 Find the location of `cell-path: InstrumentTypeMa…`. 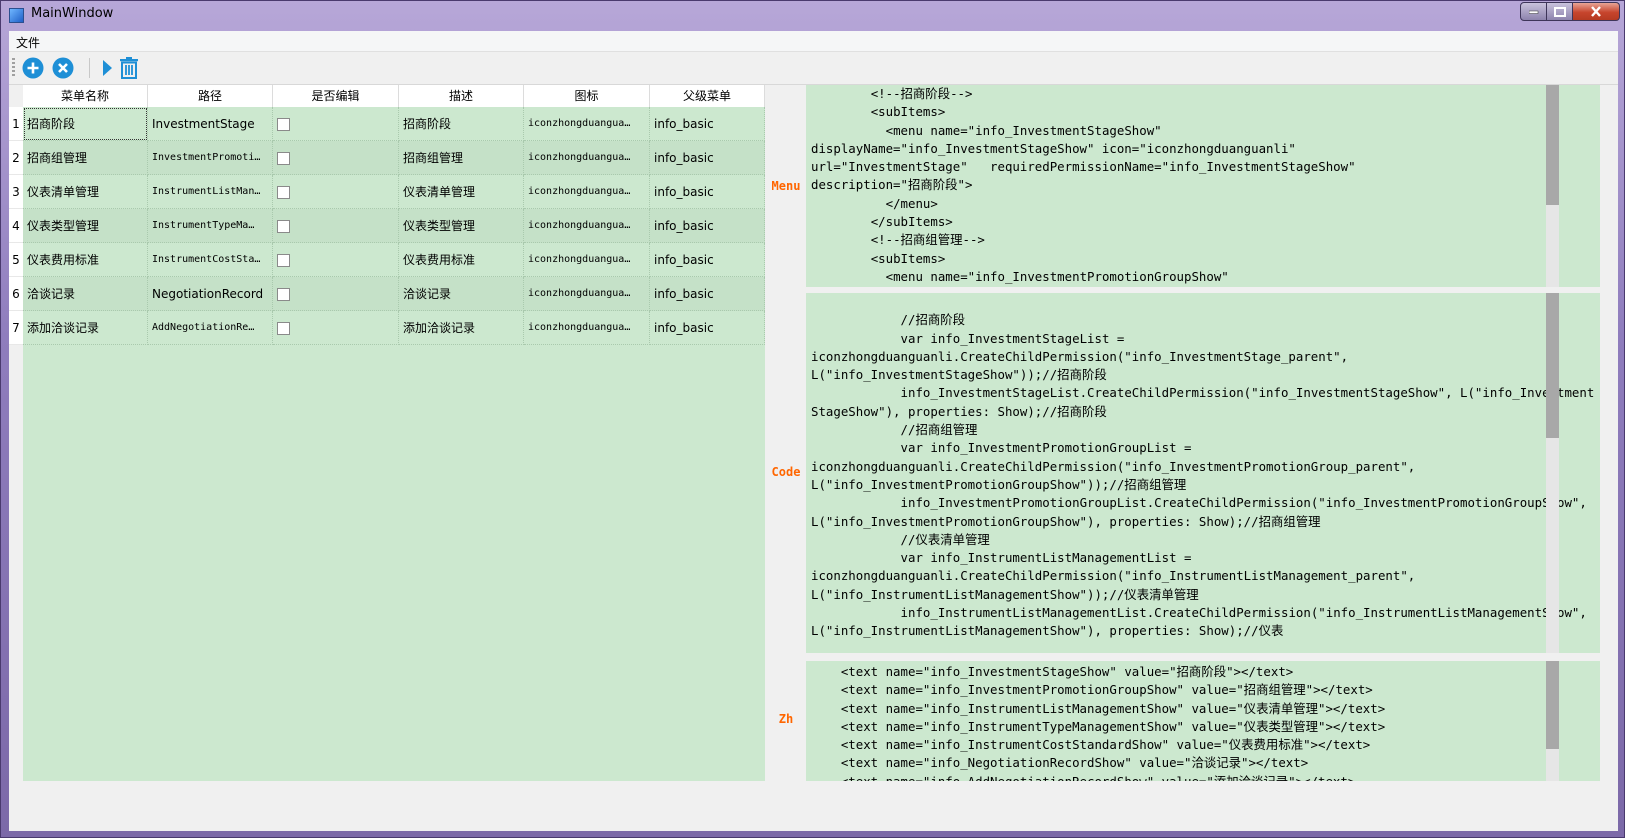

cell-path: InstrumentTypeMa… is located at coordinates (210, 226).